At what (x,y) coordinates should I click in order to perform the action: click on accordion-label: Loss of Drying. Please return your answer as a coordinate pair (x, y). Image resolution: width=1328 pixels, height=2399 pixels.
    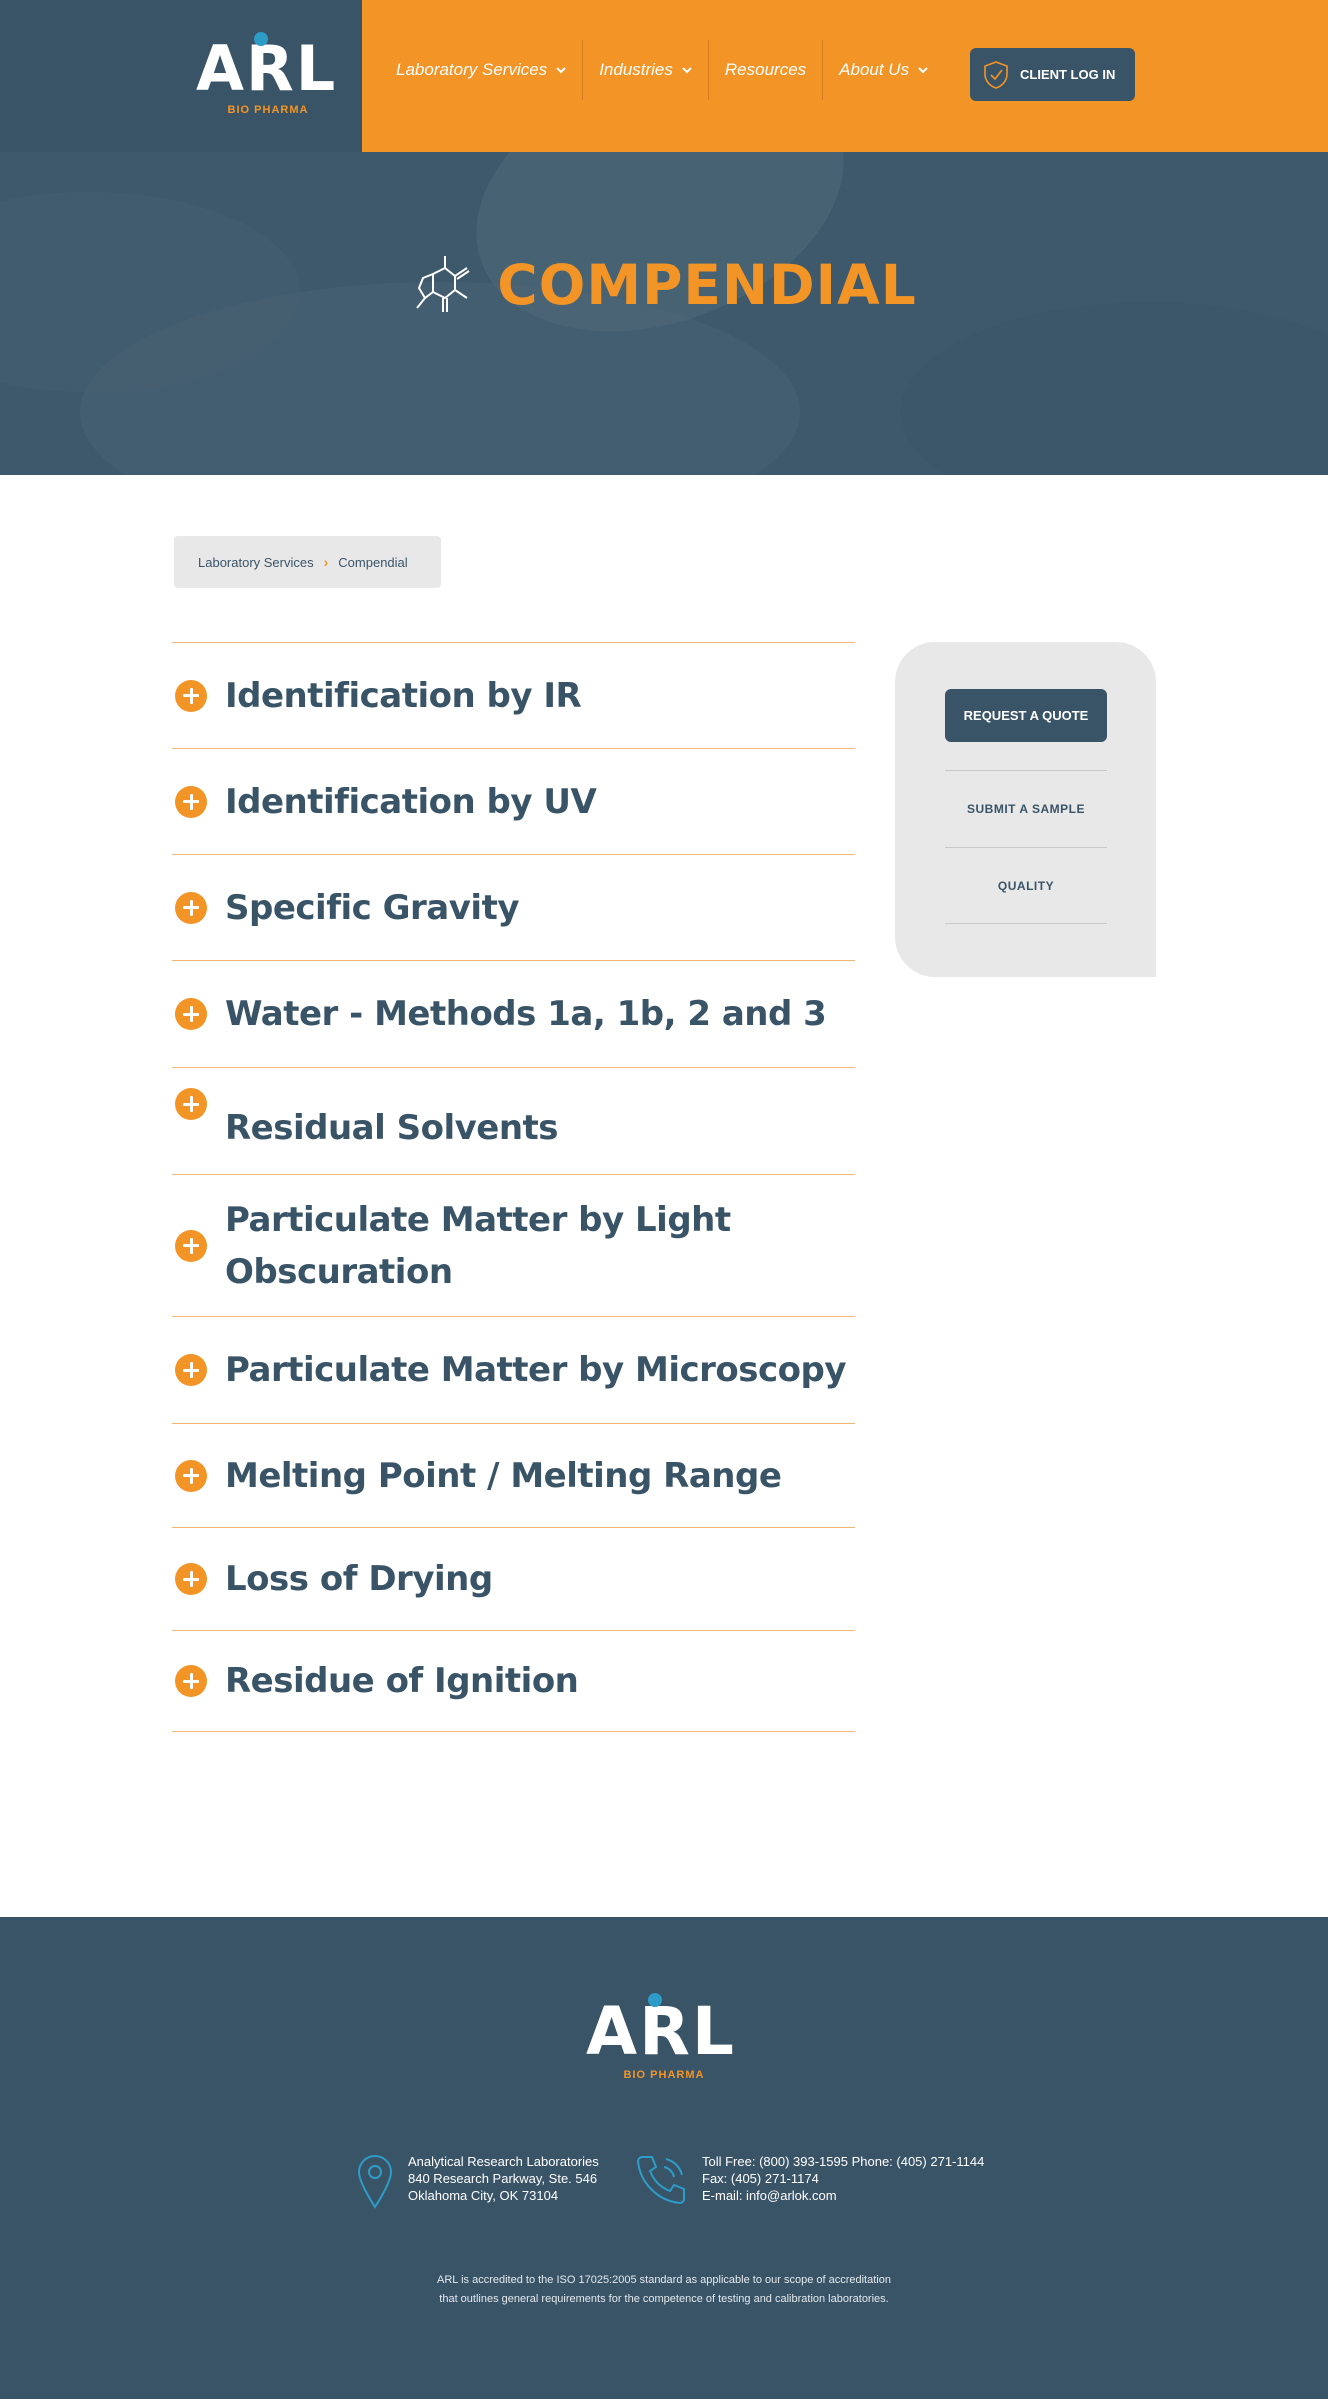
    Looking at the image, I should click on (359, 1579).